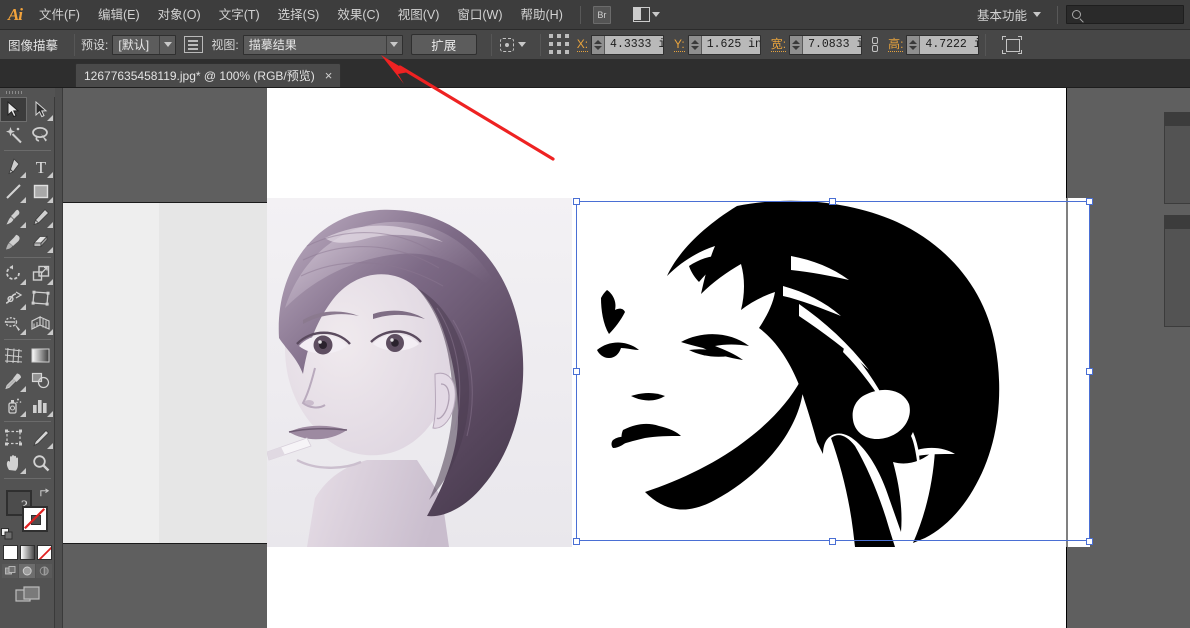  I want to click on width-label: 宽:, so click(778, 44).